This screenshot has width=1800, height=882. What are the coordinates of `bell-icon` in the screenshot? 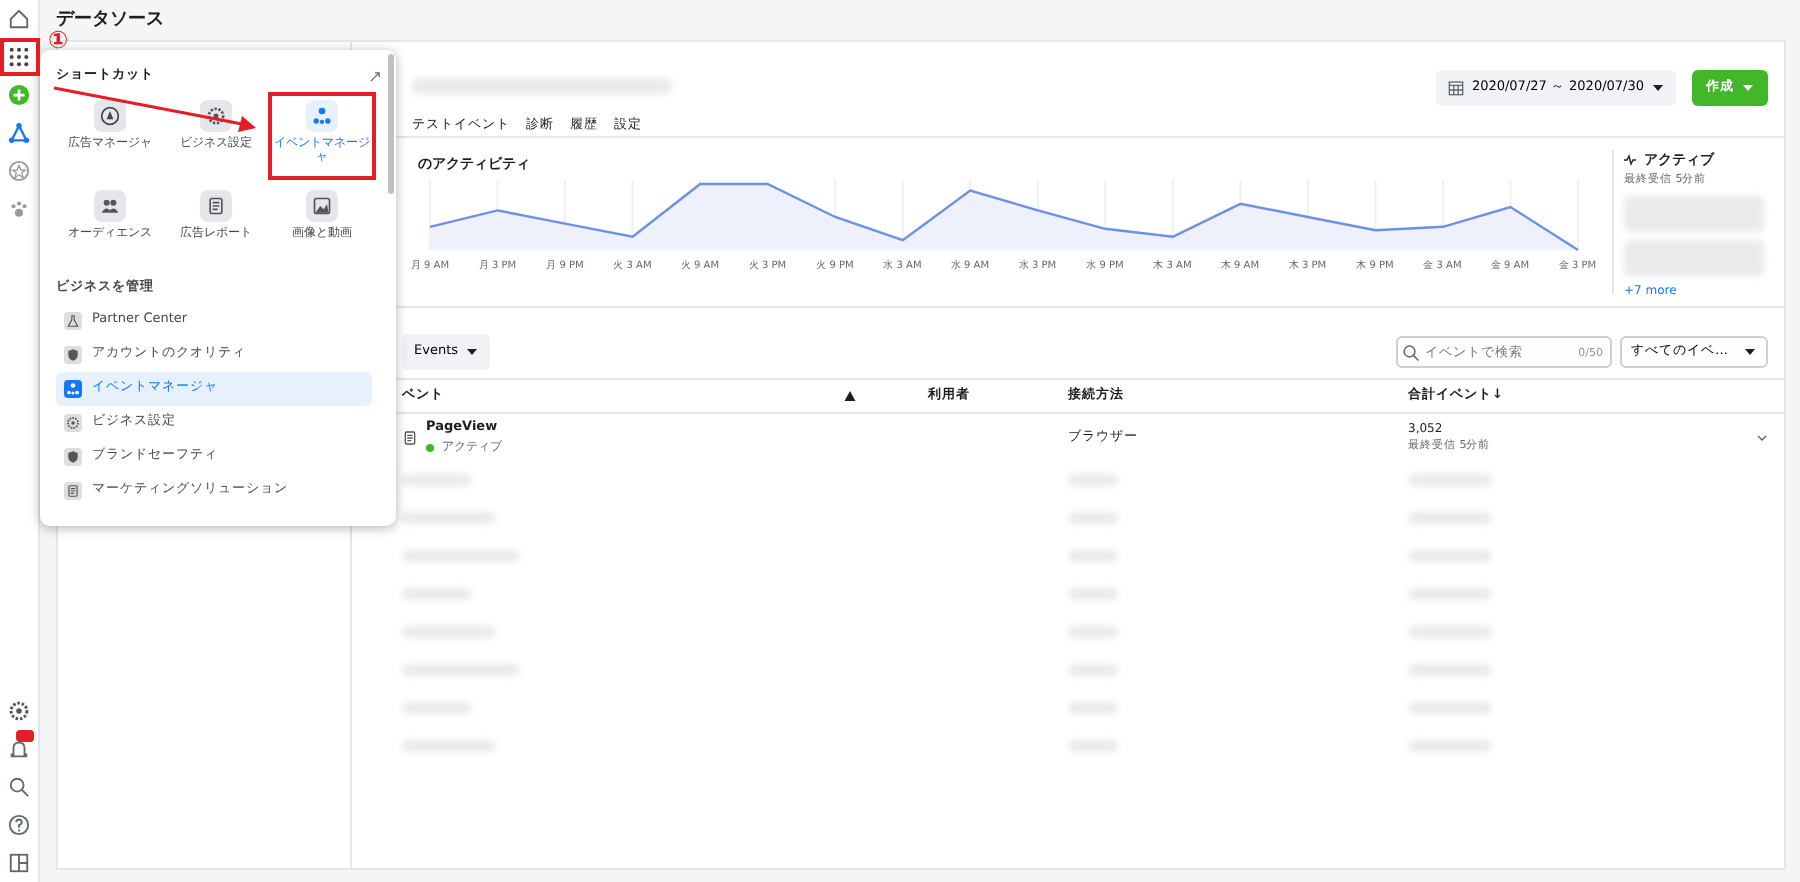 It's located at (19, 749).